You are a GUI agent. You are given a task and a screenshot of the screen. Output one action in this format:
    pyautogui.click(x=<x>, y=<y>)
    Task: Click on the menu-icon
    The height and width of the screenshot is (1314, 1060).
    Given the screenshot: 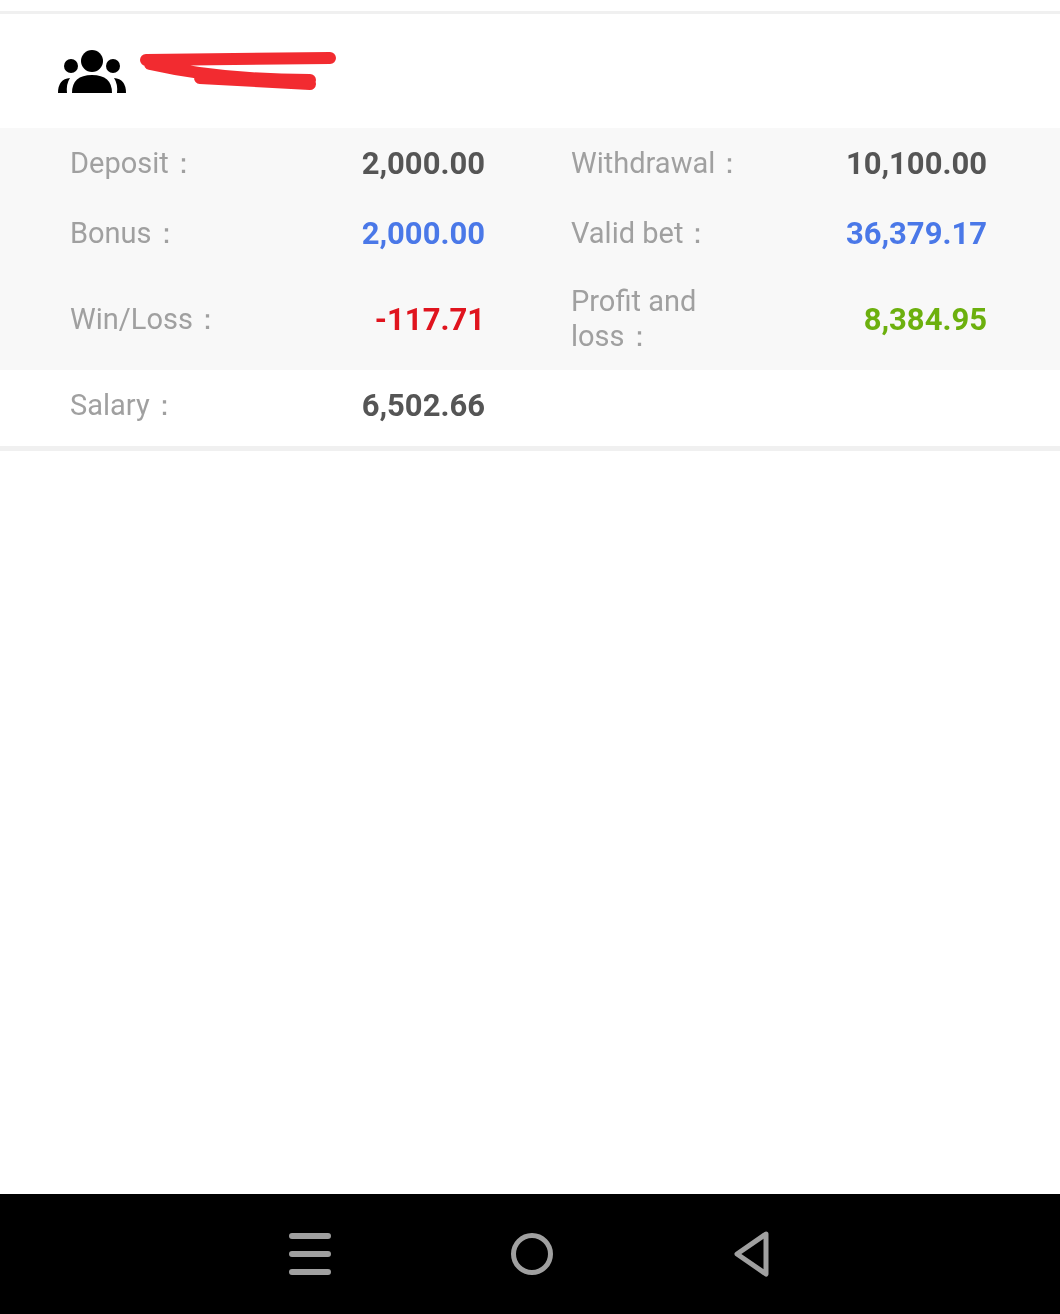 What is the action you would take?
    pyautogui.click(x=310, y=1254)
    